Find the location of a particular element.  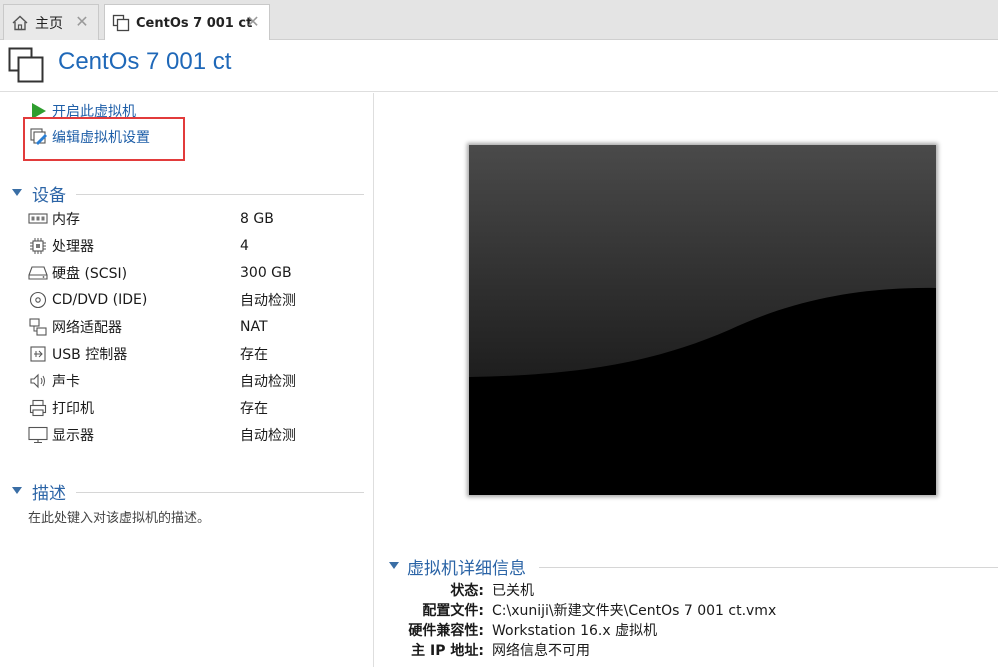

detail-row-hardware-compat: 硬件兼容性: Workstation 16.x 虚拟机 is located at coordinates (686, 630).